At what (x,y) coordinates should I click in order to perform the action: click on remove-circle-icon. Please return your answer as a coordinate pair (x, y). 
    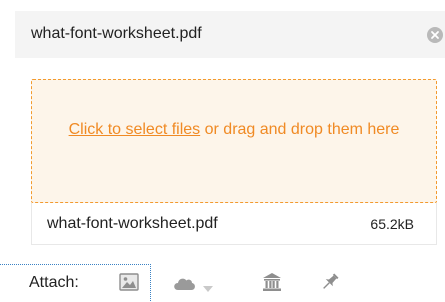
    Looking at the image, I should click on (435, 35).